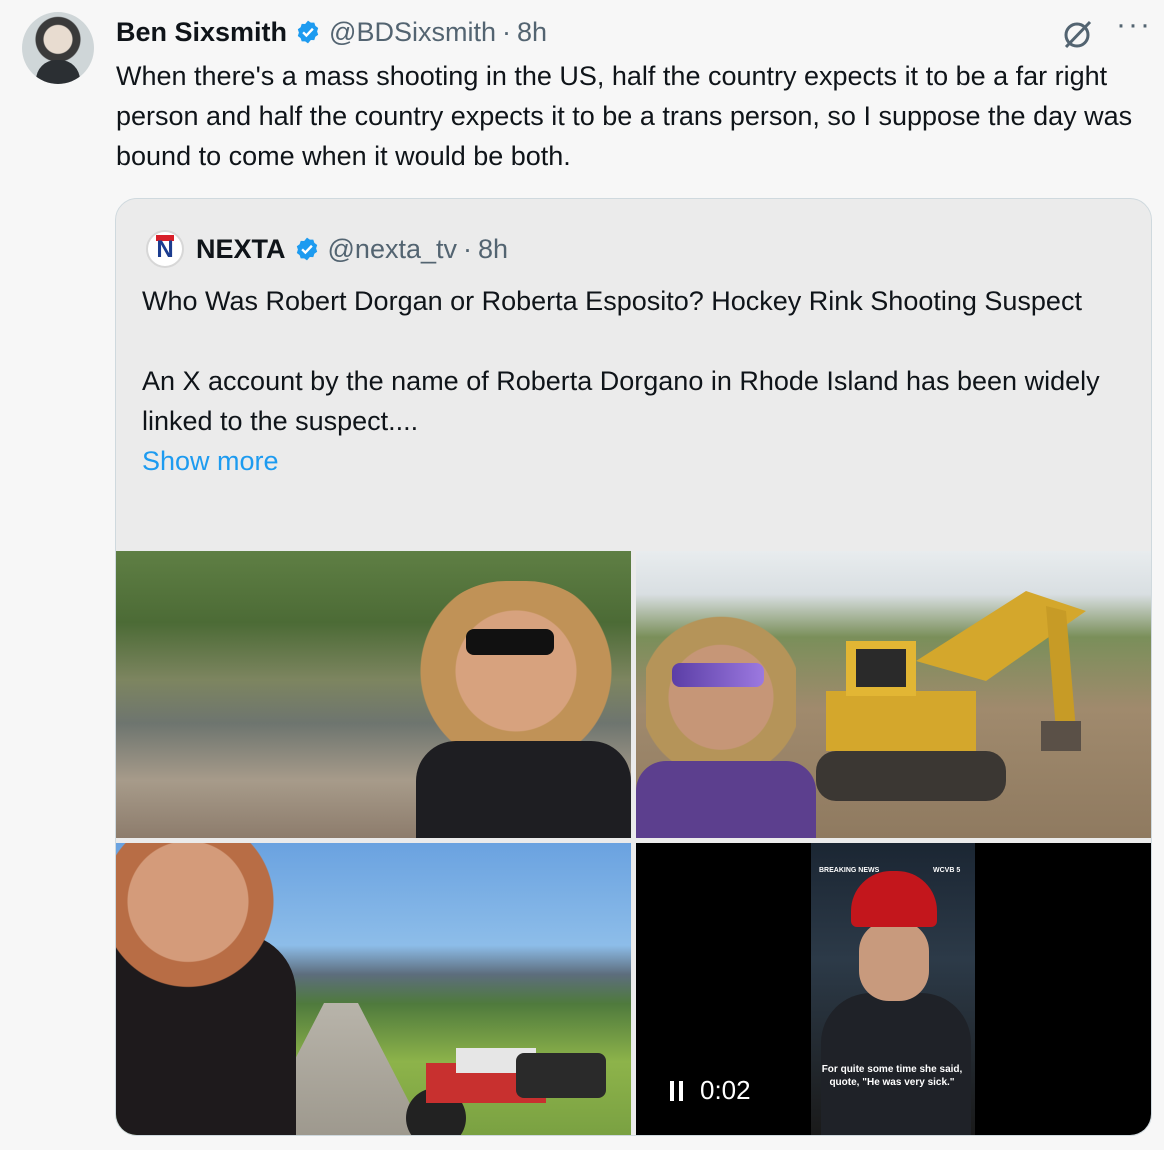 This screenshot has width=1164, height=1150. Describe the element at coordinates (947, 870) in the screenshot. I see `video-tag-right: WCVB 5` at that location.